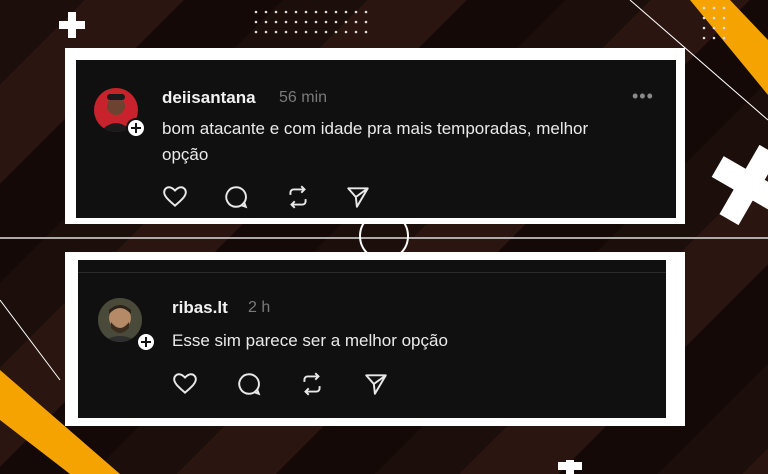 The width and height of the screenshot is (768, 474). What do you see at coordinates (643, 96) in the screenshot?
I see `more-icon: •••` at bounding box center [643, 96].